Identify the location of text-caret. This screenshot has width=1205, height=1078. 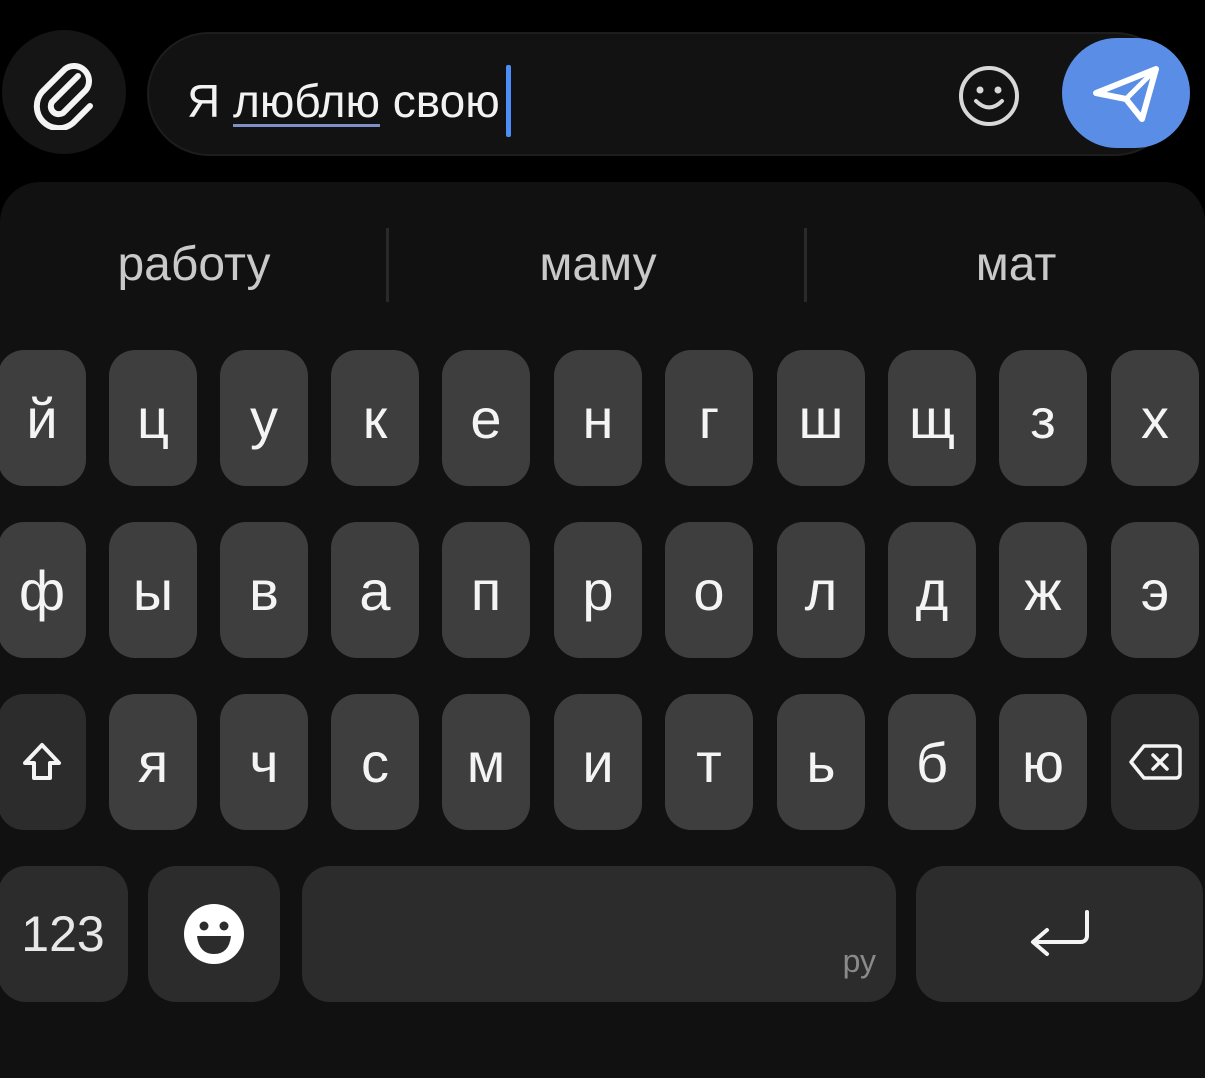
(508, 101).